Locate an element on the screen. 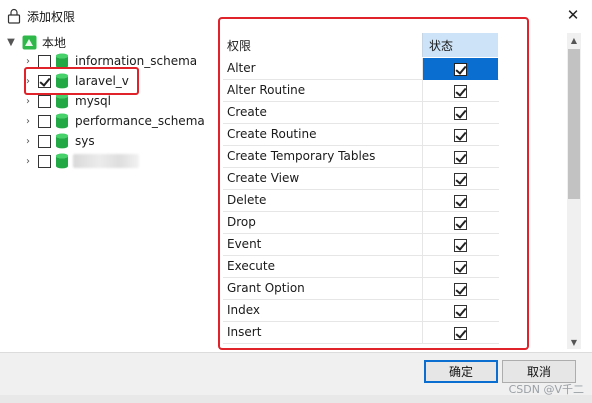 The height and width of the screenshot is (403, 592). tree-item: › sys is located at coordinates (58, 141).